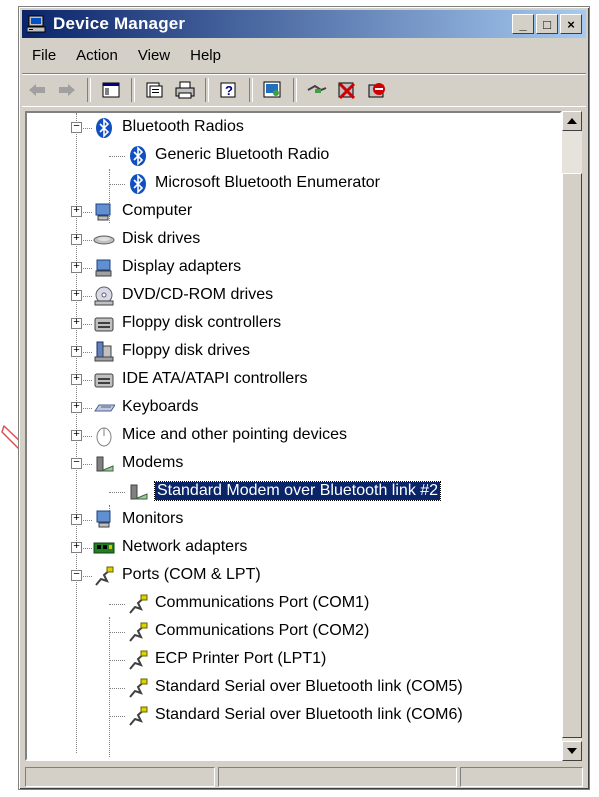  I want to click on device-tree-item: Microsoft Bluetooth Enumerator, so click(293, 184).